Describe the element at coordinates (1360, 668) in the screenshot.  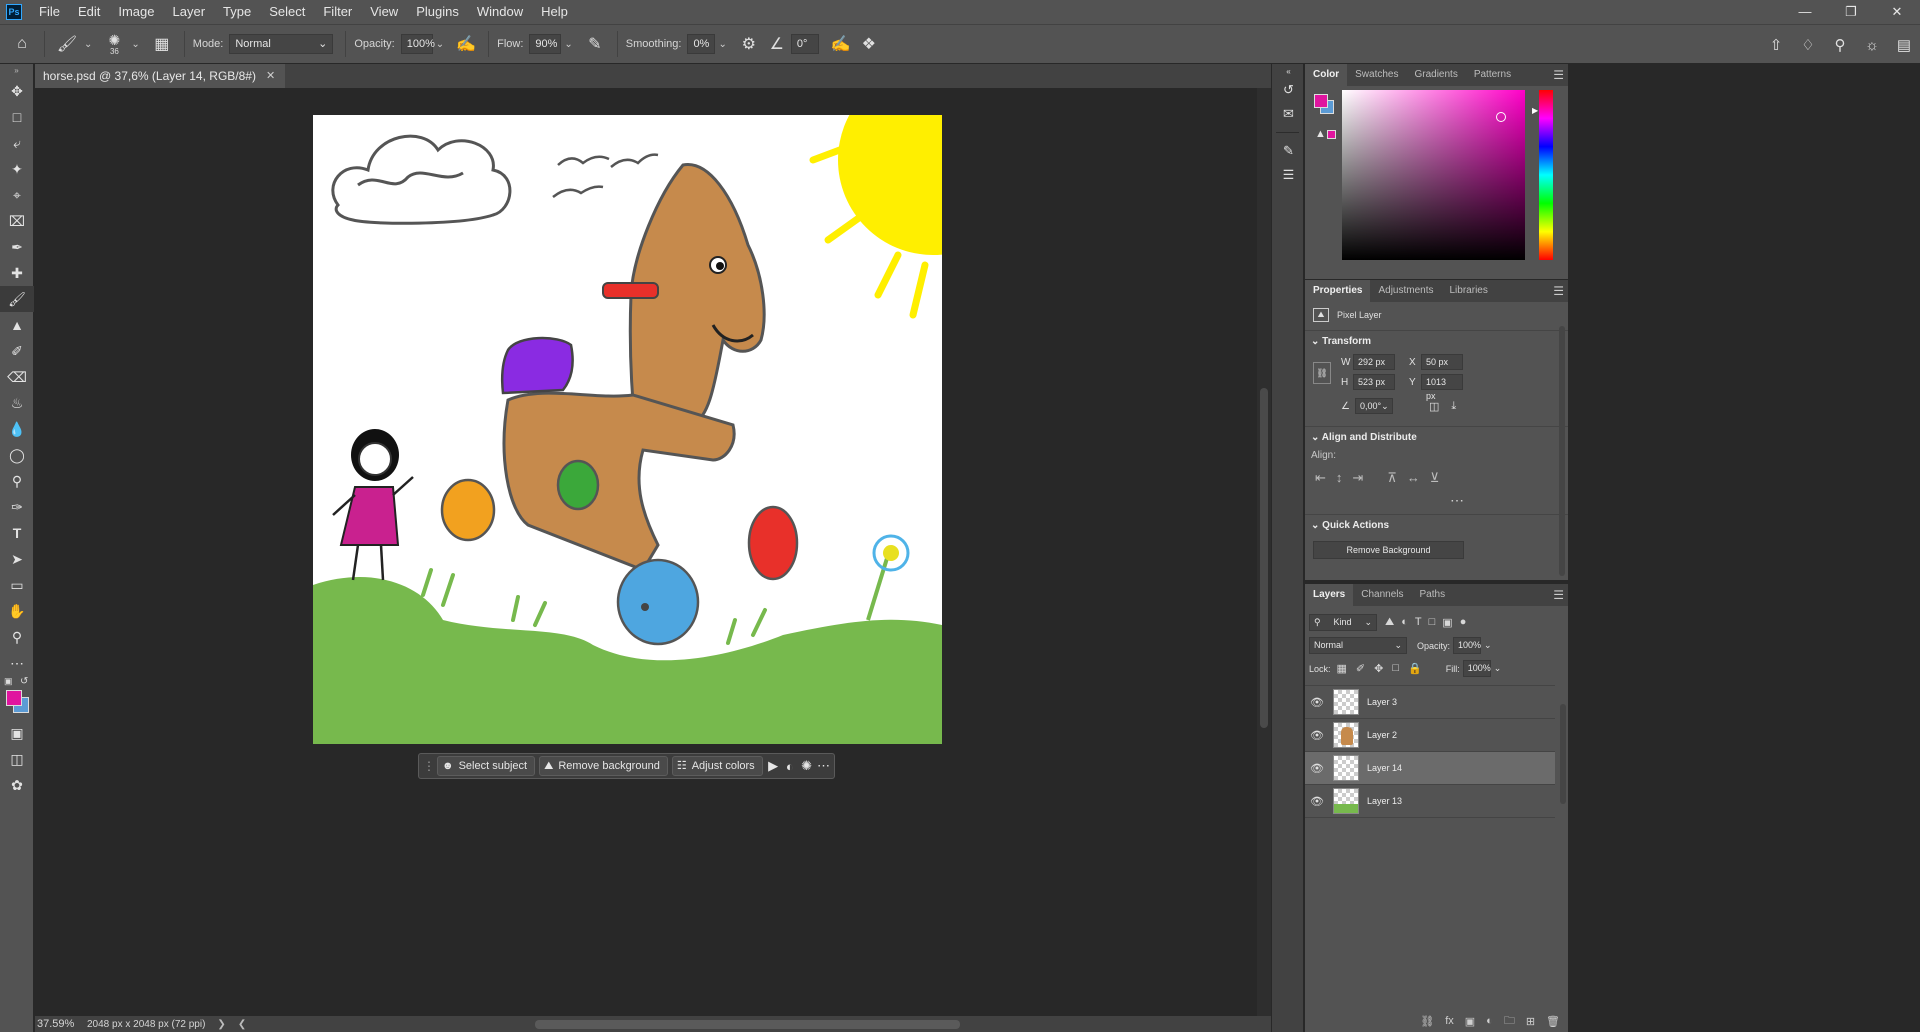
I see `lock-image-icon: ✐` at that location.